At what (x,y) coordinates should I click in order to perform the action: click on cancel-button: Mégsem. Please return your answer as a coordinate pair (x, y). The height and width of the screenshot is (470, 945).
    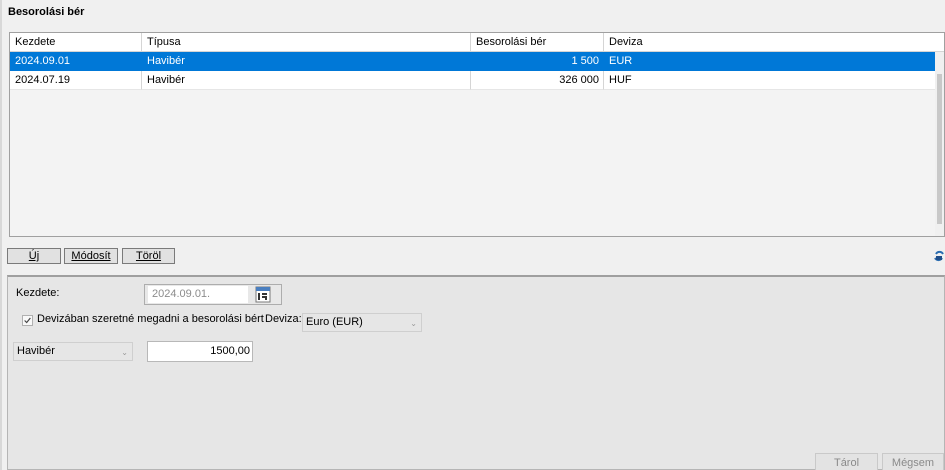
    Looking at the image, I should click on (913, 461).